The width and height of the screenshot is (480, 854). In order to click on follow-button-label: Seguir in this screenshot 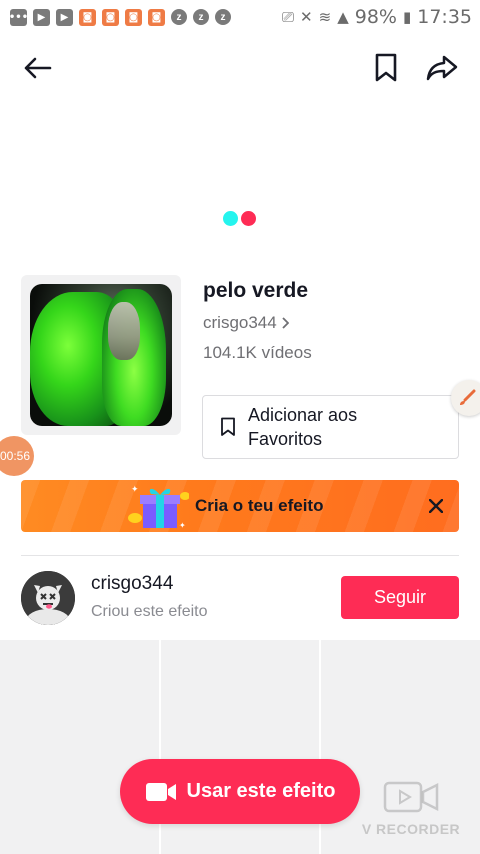, I will do `click(400, 597)`.